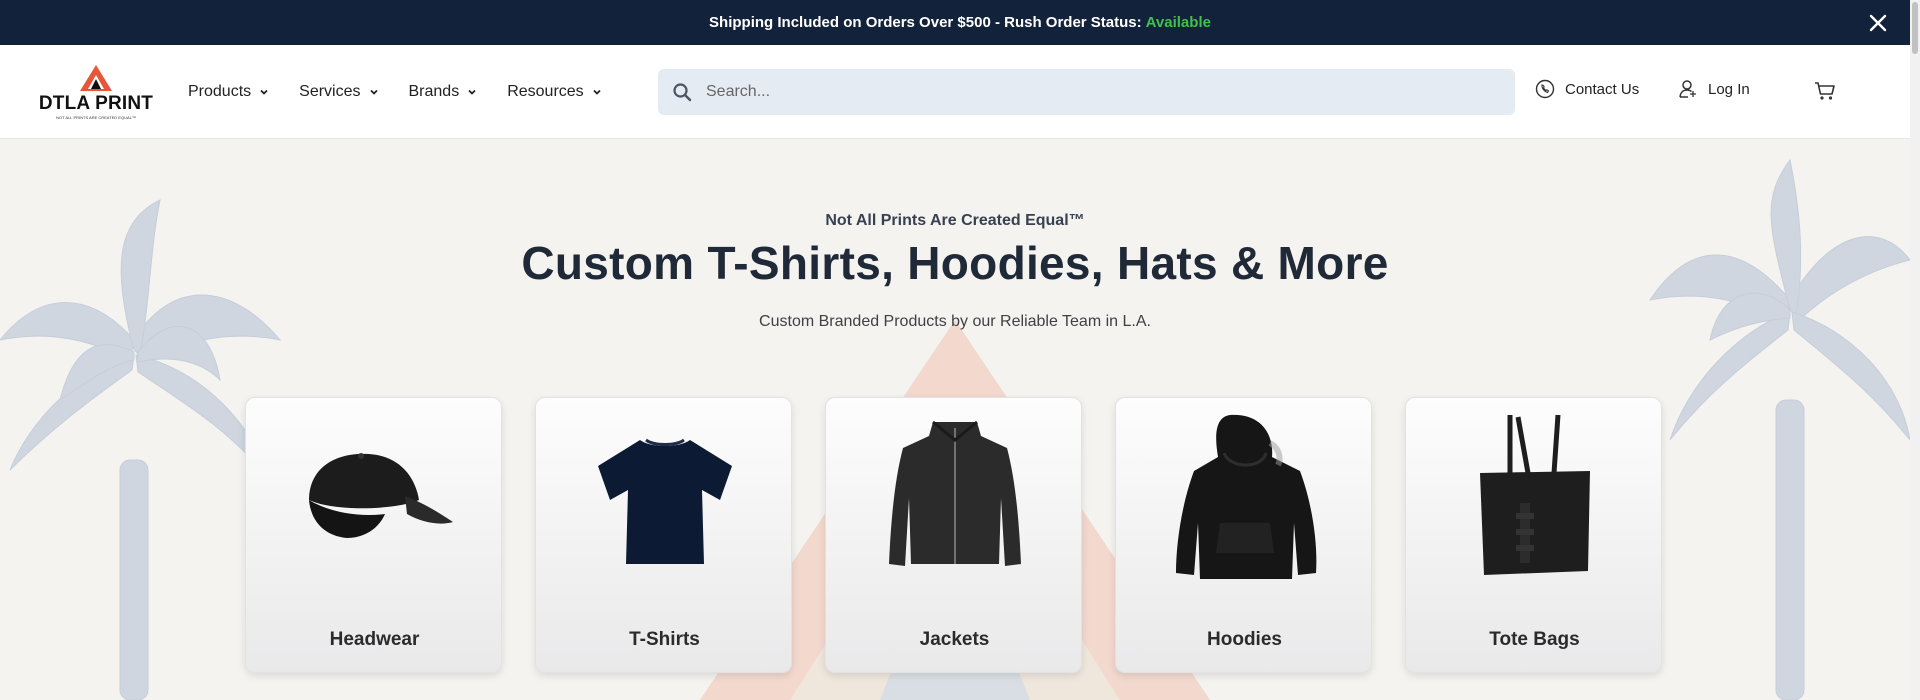 This screenshot has height=700, width=1920. I want to click on log-in-label: Log In, so click(1729, 89).